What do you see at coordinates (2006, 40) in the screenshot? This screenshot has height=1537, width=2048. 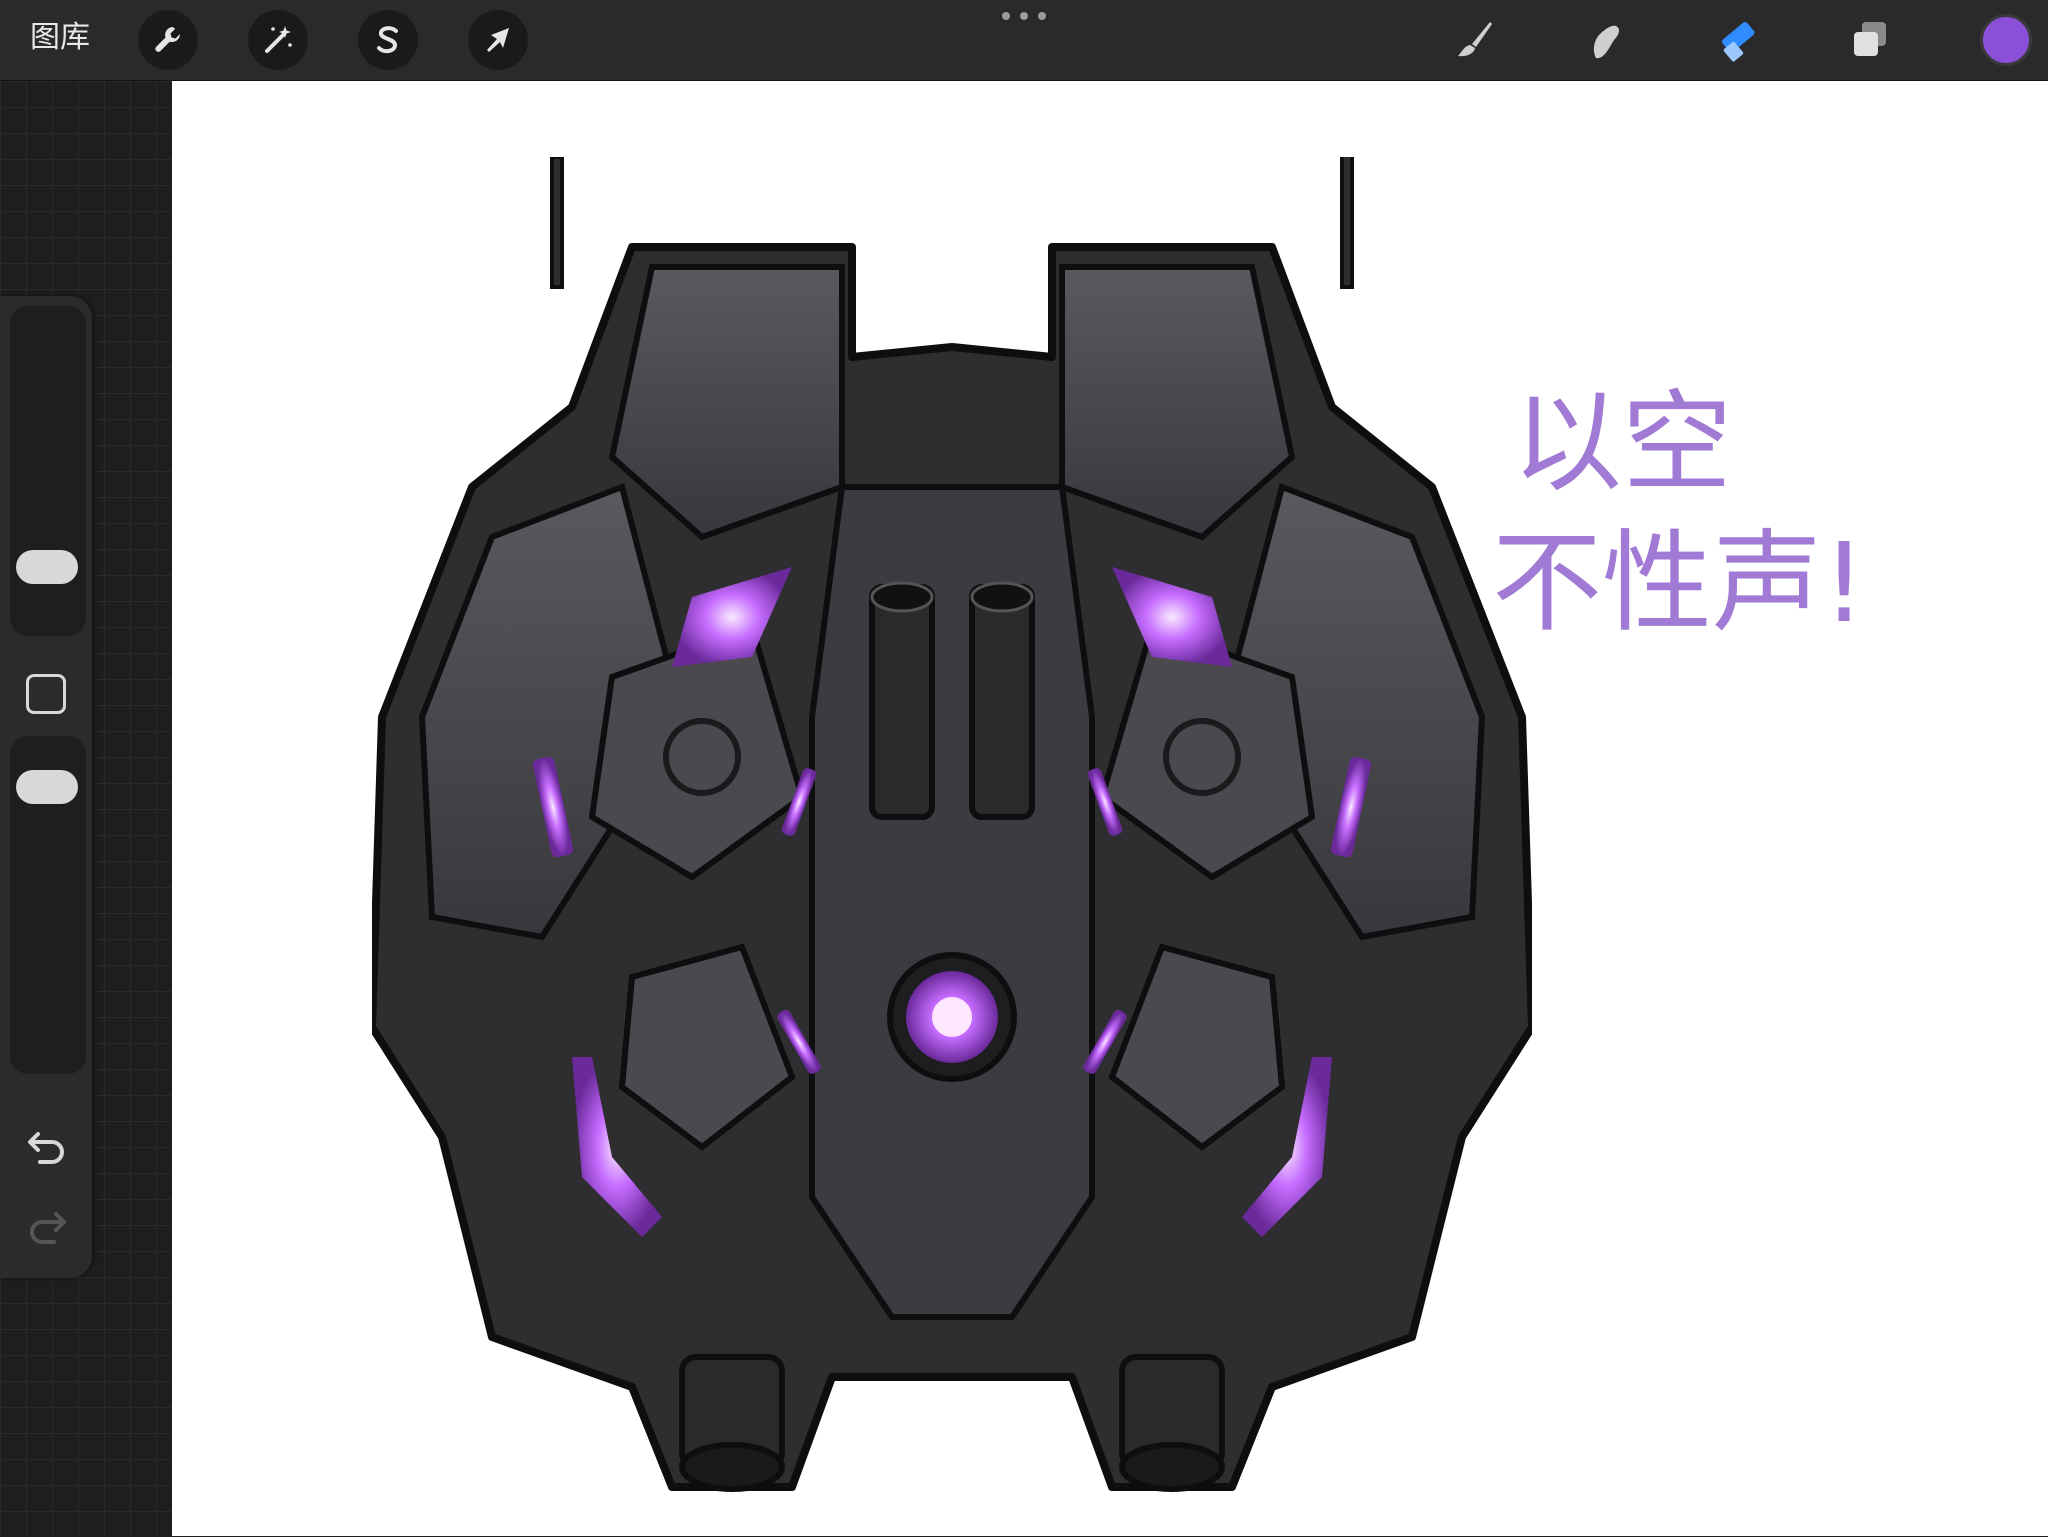 I see `color-picker-button` at bounding box center [2006, 40].